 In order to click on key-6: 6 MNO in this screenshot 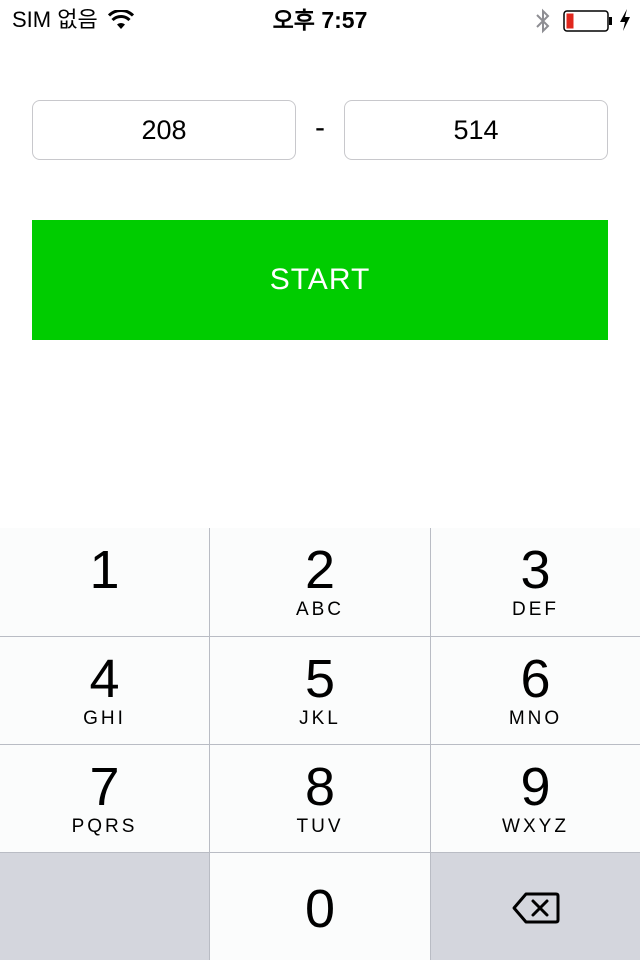, I will do `click(535, 690)`.